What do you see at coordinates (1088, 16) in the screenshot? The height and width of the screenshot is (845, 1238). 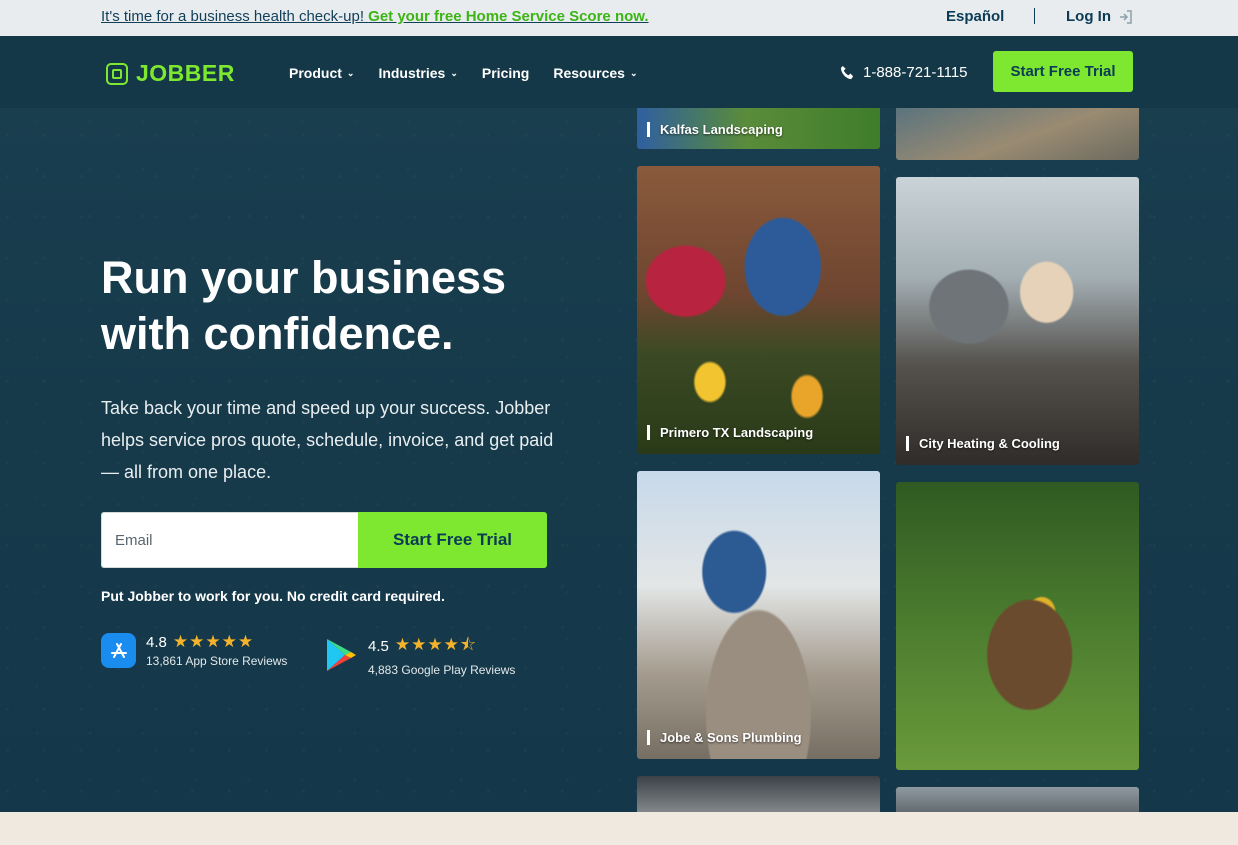 I see `login-label: Log In` at bounding box center [1088, 16].